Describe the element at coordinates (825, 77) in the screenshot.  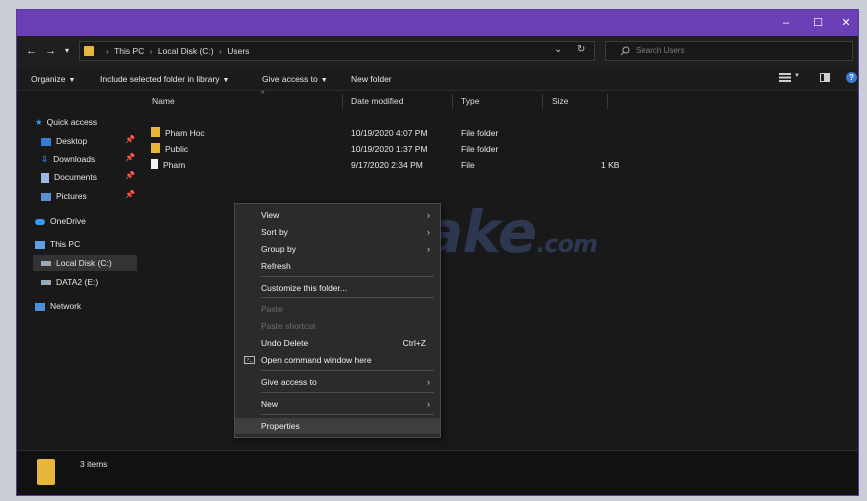
I see `preview-pane-button` at that location.